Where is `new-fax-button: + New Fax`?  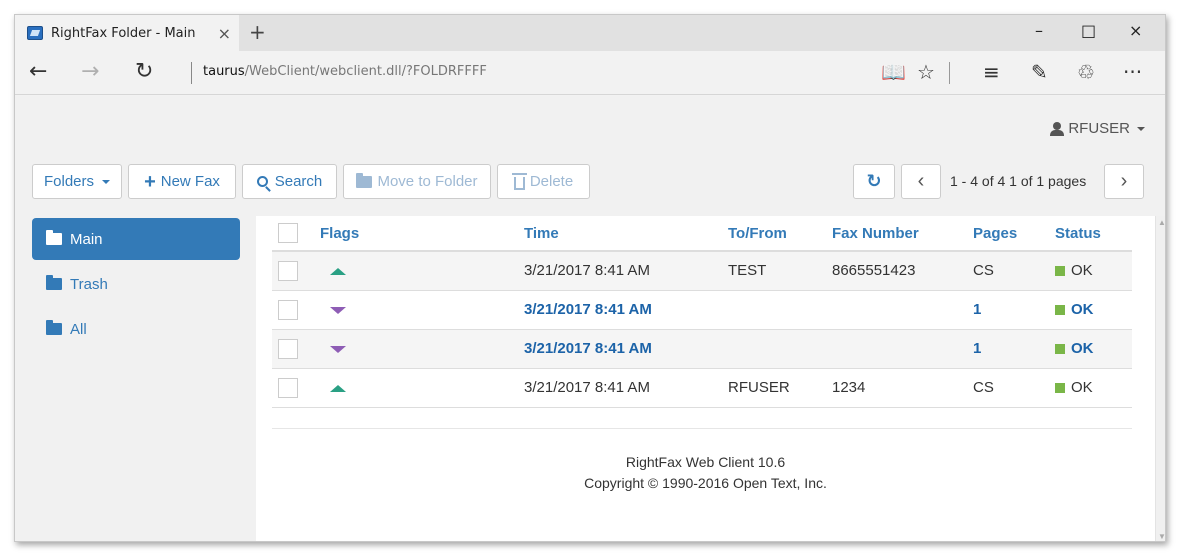
new-fax-button: + New Fax is located at coordinates (182, 181).